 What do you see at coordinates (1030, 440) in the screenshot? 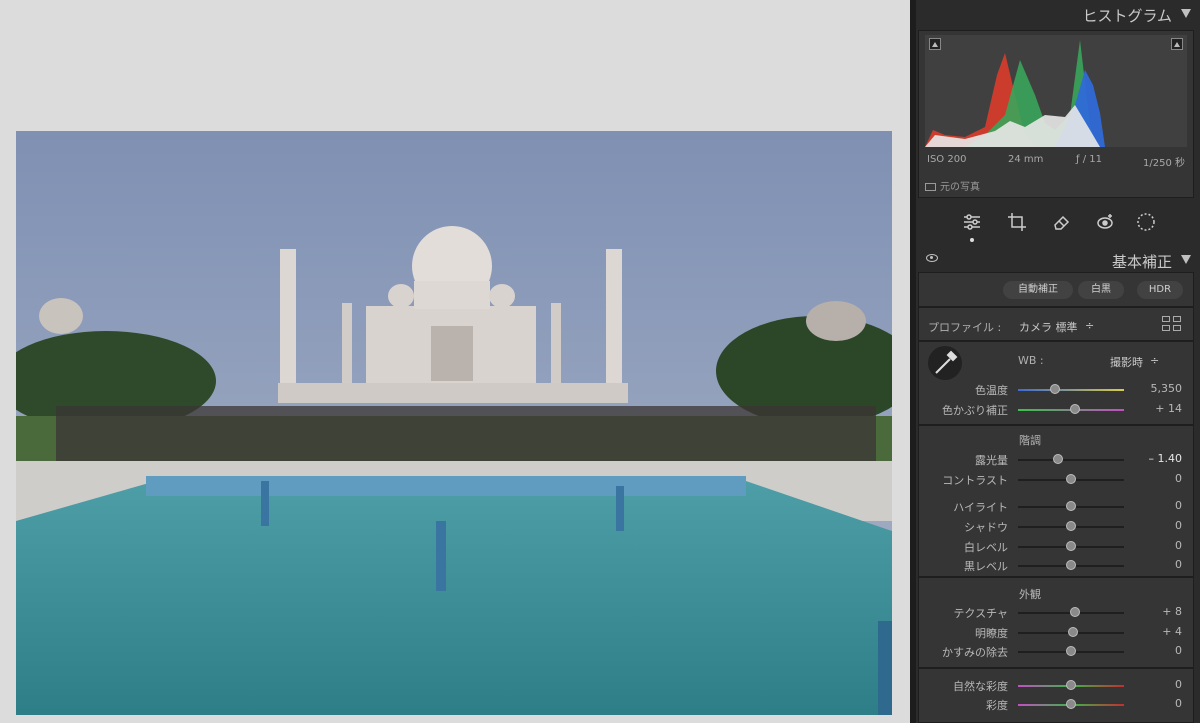
I see `tone-section-title: 階調` at bounding box center [1030, 440].